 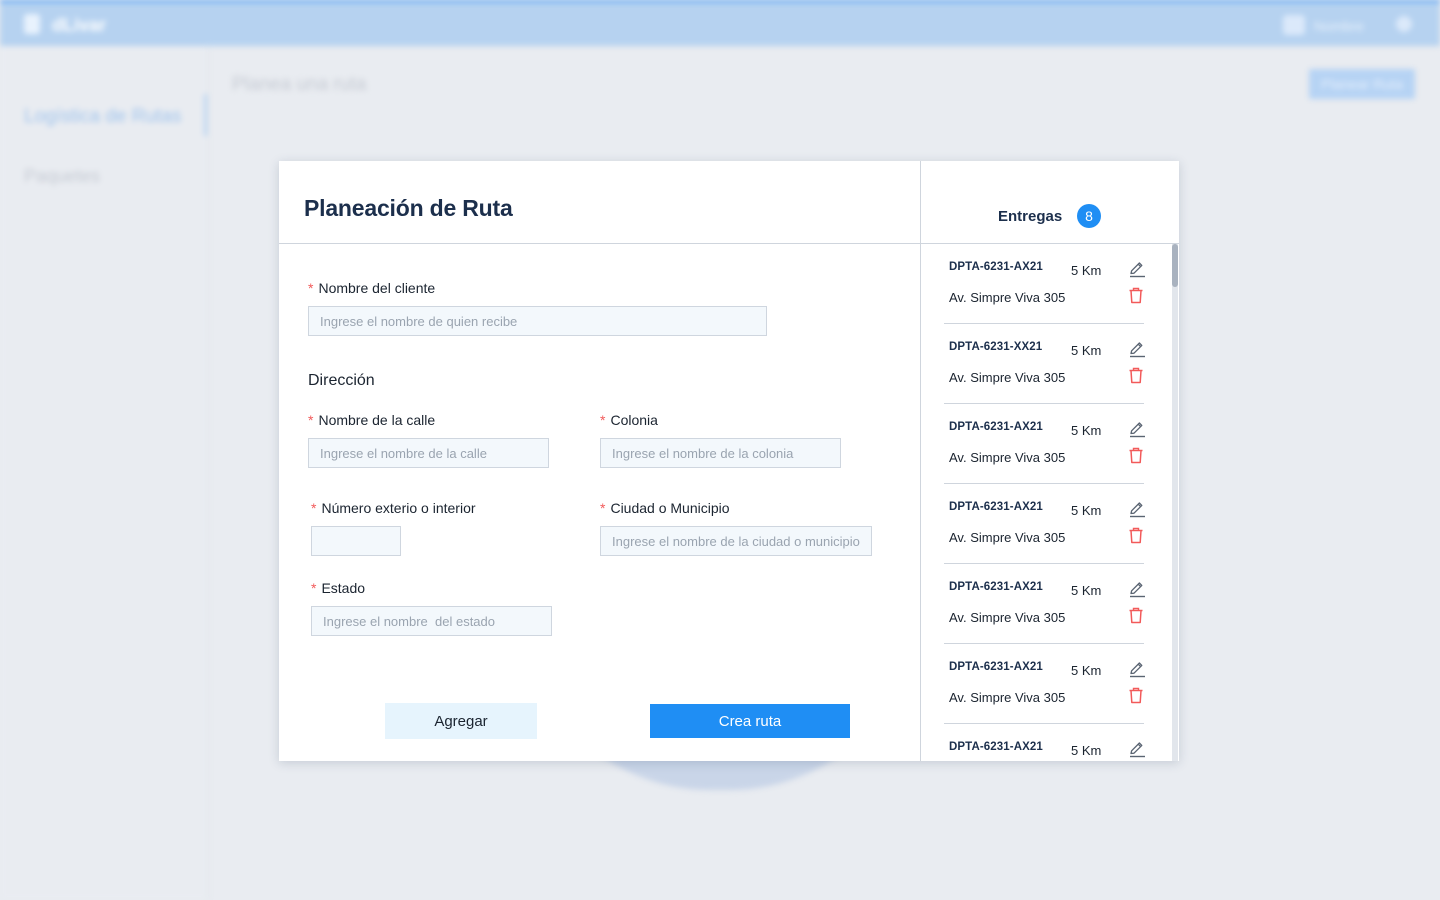 I want to click on number-input, so click(x=356, y=541).